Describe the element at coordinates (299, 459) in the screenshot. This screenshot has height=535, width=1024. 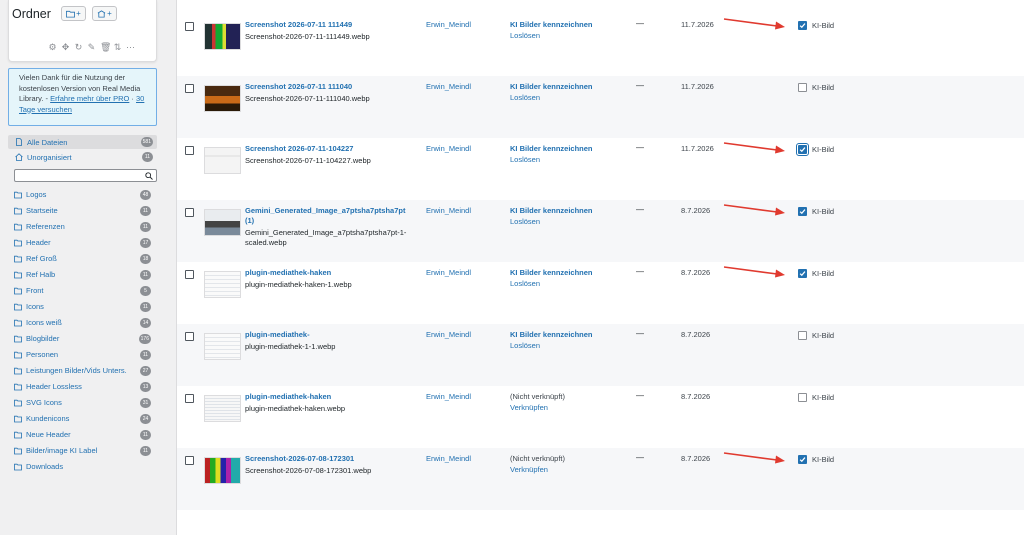
I see `media-title-link: Screenshot-2026-07-08-172301` at that location.